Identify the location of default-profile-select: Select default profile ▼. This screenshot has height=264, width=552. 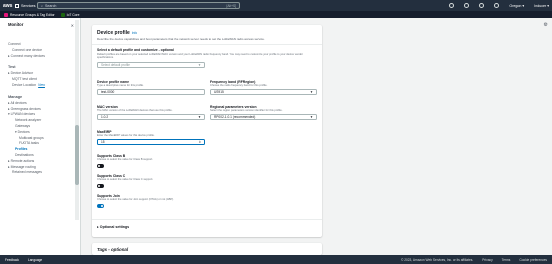
(151, 65).